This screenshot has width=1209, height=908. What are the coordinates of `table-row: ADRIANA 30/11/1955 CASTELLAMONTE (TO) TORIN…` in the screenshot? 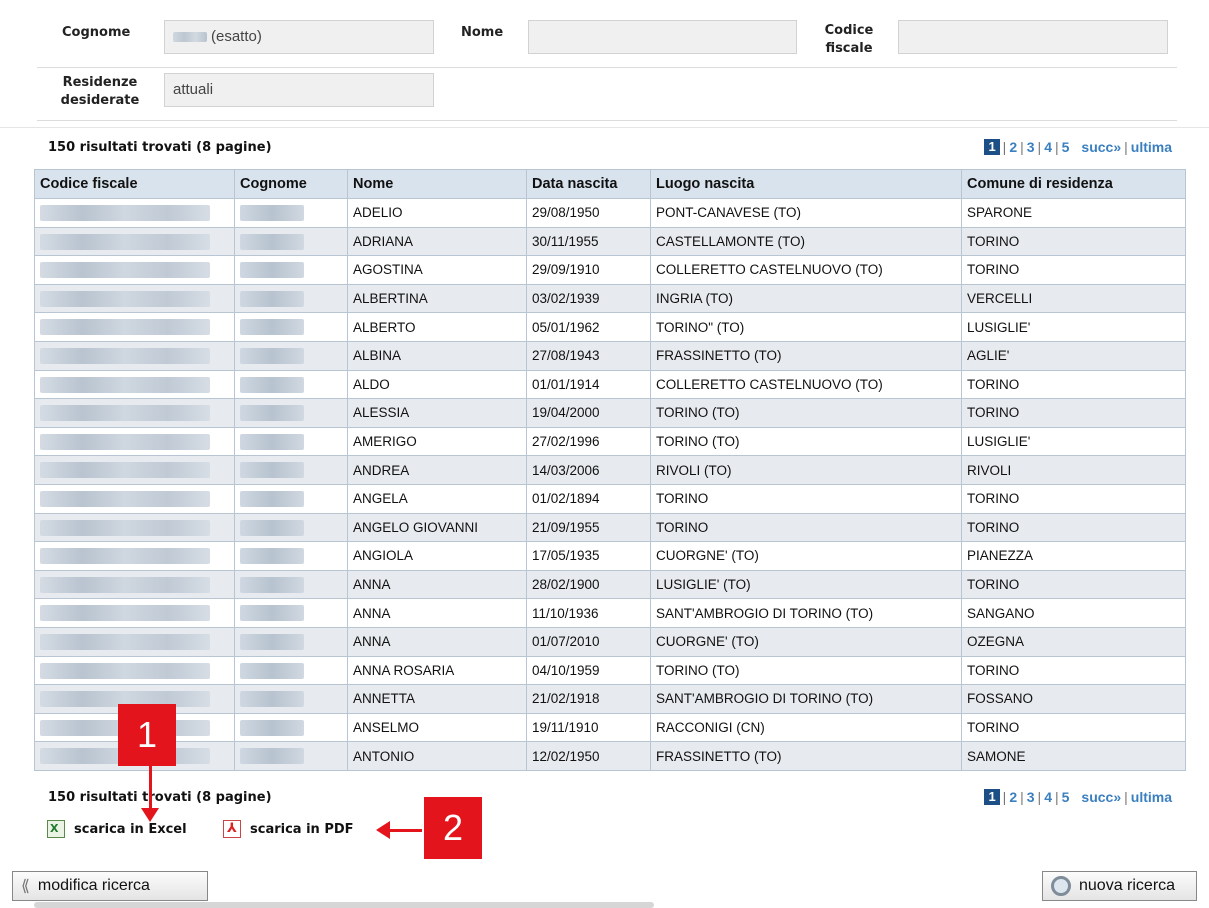 It's located at (610, 241).